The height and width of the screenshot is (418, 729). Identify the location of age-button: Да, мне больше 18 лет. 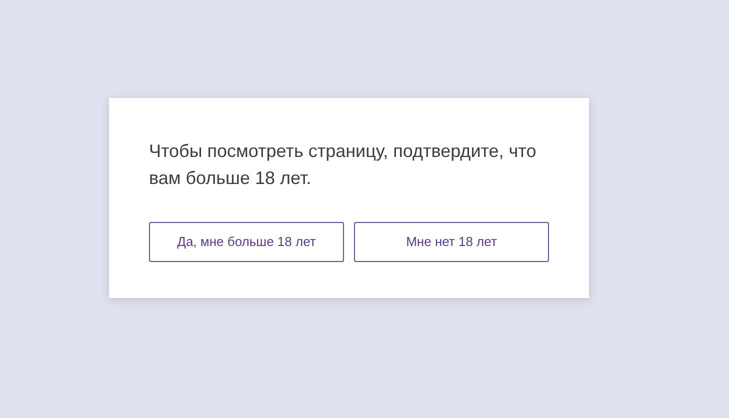
(246, 242).